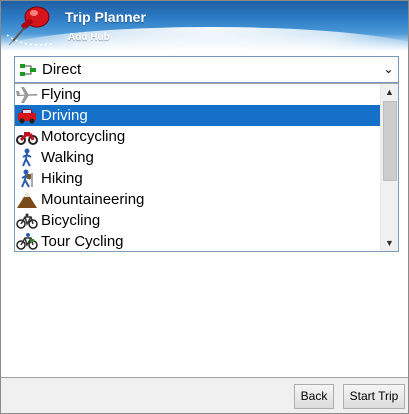  I want to click on header-swoosh, so click(204, 39).